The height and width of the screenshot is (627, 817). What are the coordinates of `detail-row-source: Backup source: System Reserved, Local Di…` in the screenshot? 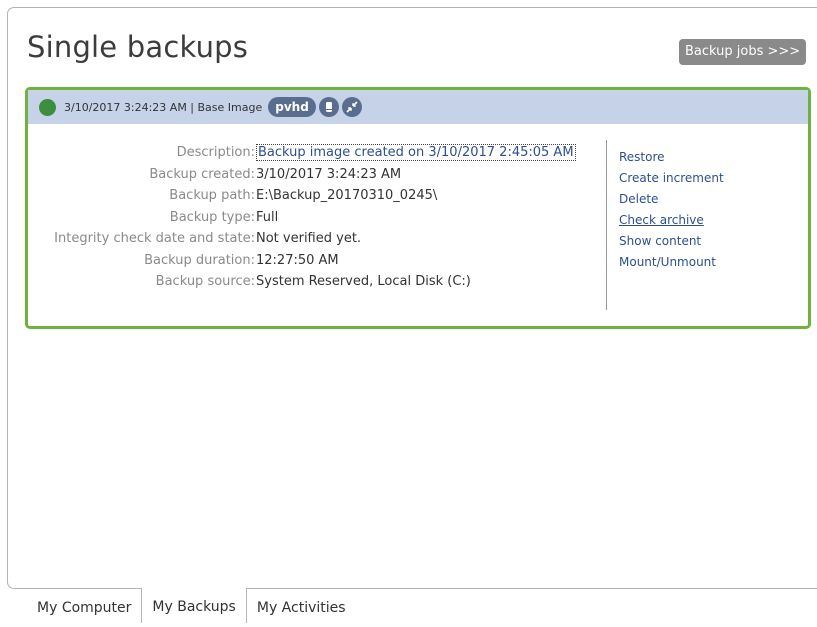 It's located at (314, 282).